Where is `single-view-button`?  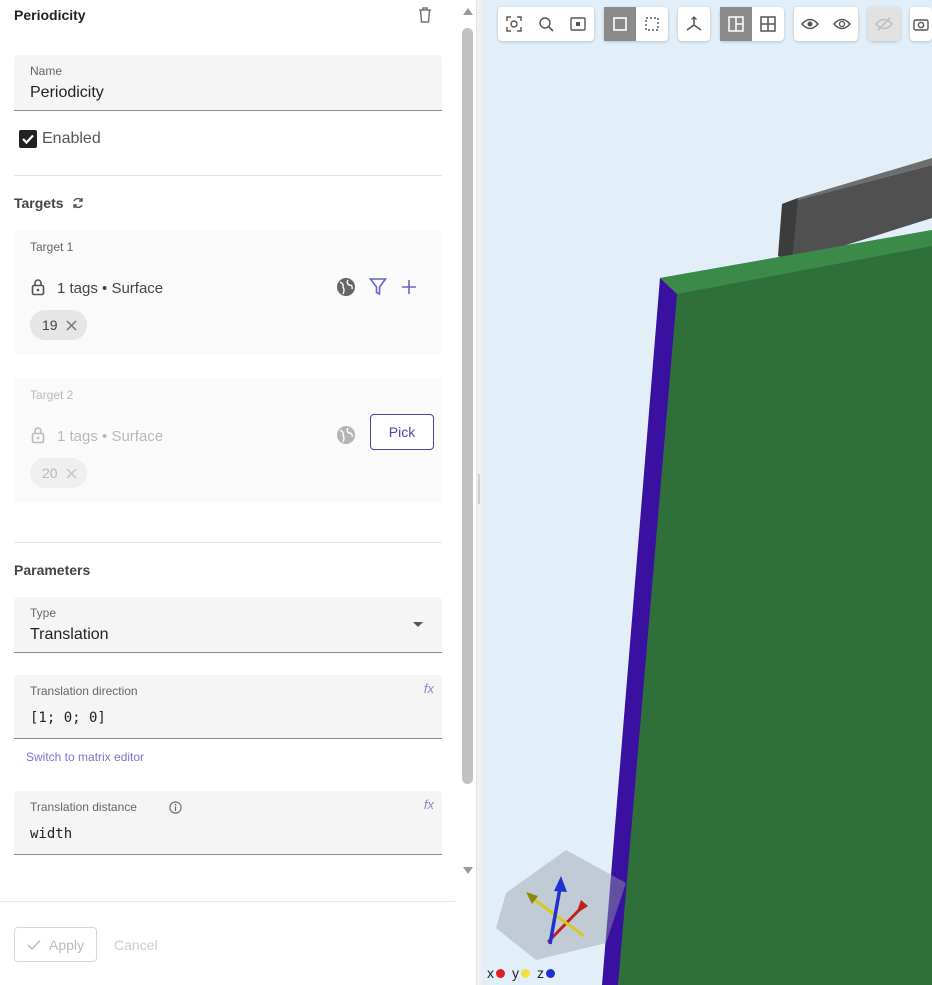
single-view-button is located at coordinates (736, 24).